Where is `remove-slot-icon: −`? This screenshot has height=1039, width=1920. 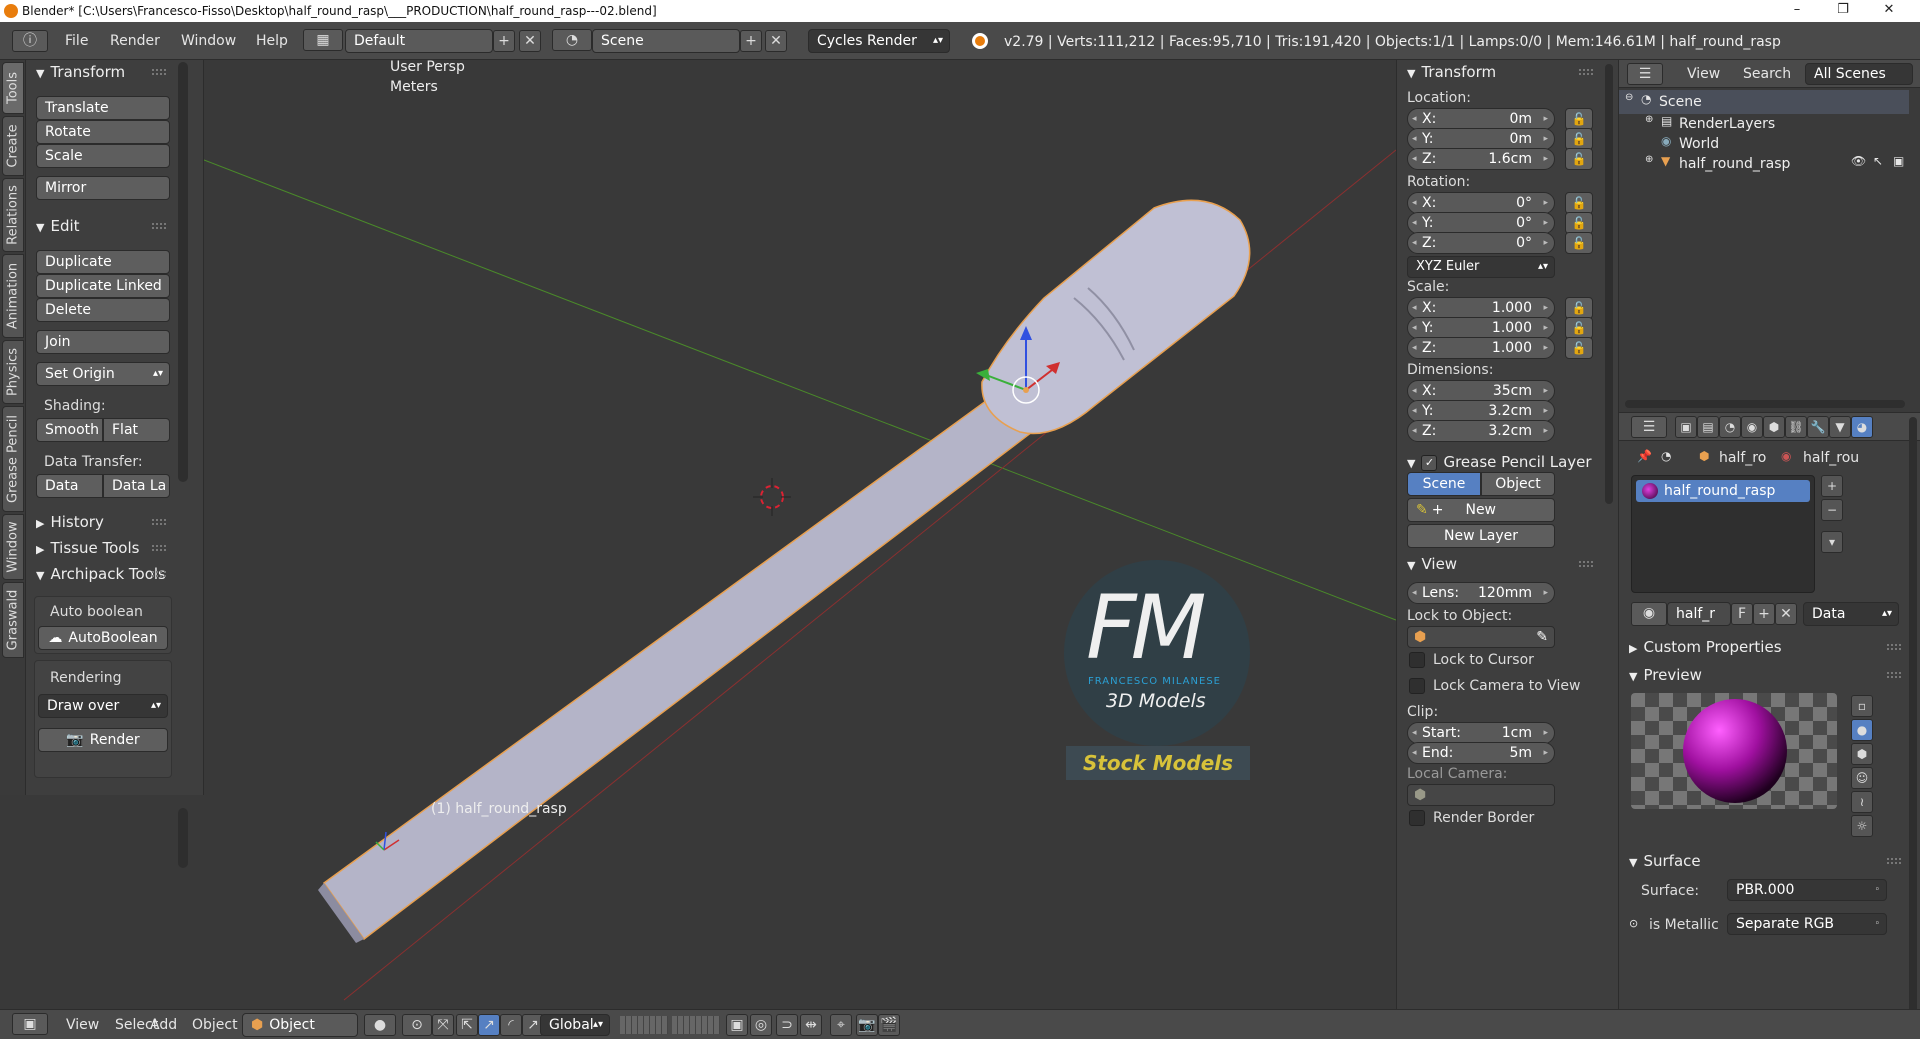
remove-slot-icon: − is located at coordinates (1832, 510).